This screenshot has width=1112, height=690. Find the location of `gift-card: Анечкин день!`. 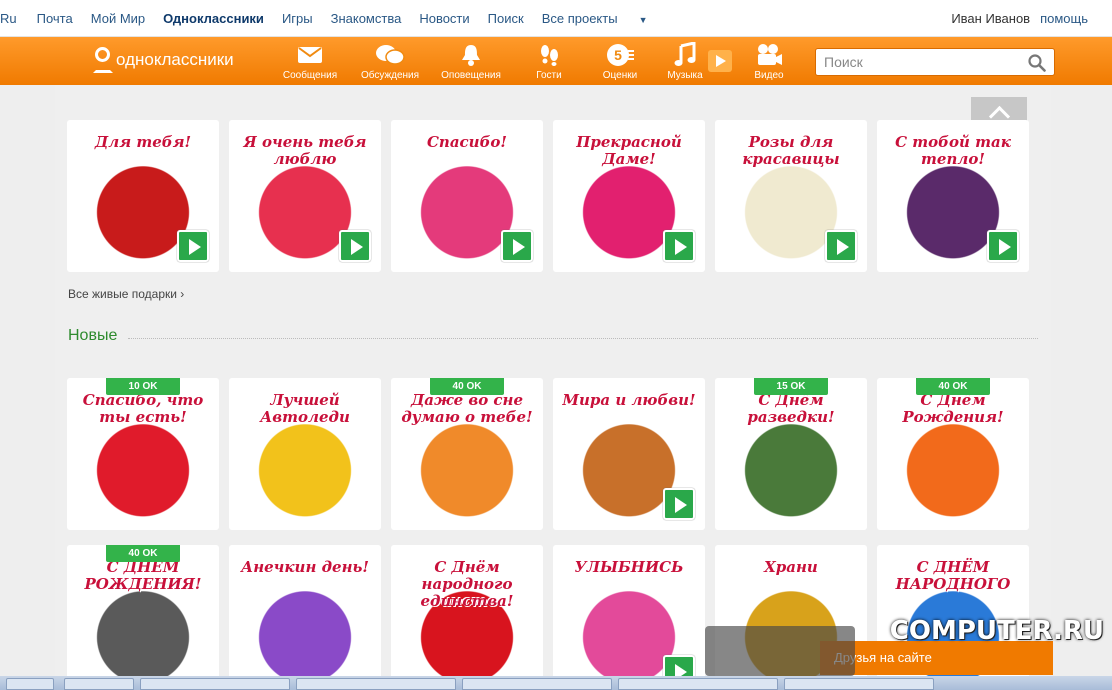

gift-card: Анечкин день! is located at coordinates (305, 617).